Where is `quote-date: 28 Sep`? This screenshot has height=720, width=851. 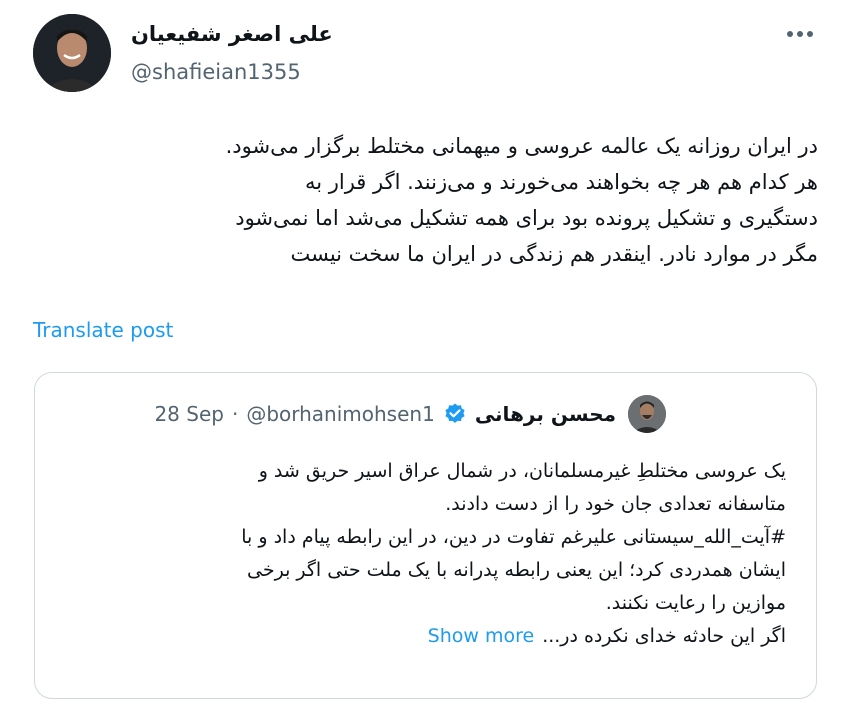 quote-date: 28 Sep is located at coordinates (189, 414).